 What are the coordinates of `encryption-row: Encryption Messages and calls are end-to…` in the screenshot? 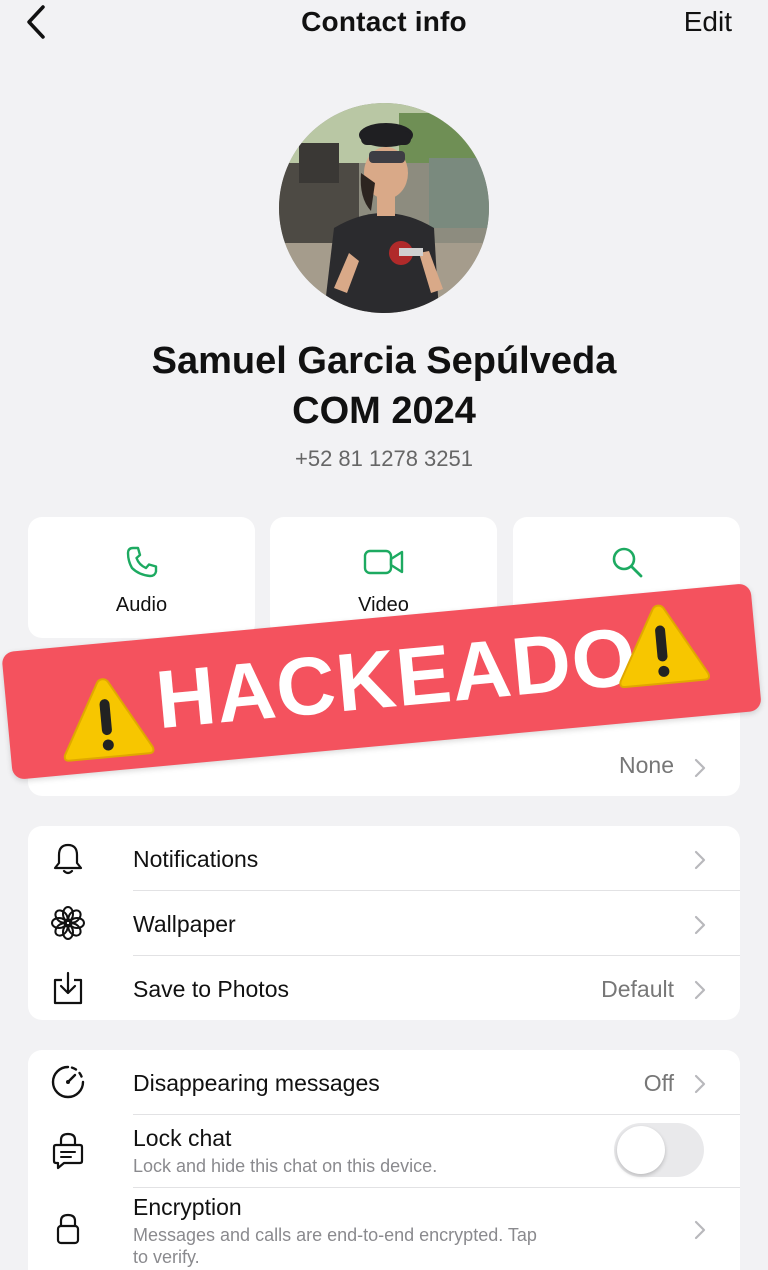 It's located at (384, 1229).